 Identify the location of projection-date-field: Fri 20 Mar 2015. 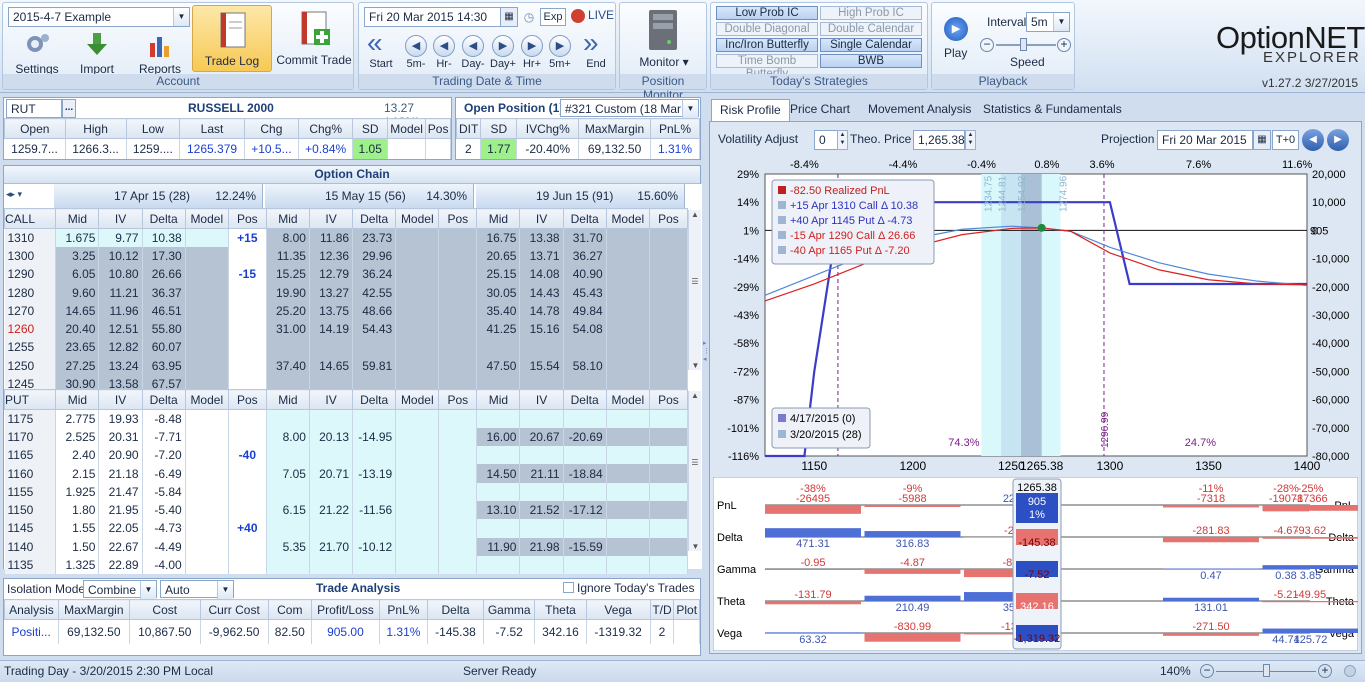
(1205, 140).